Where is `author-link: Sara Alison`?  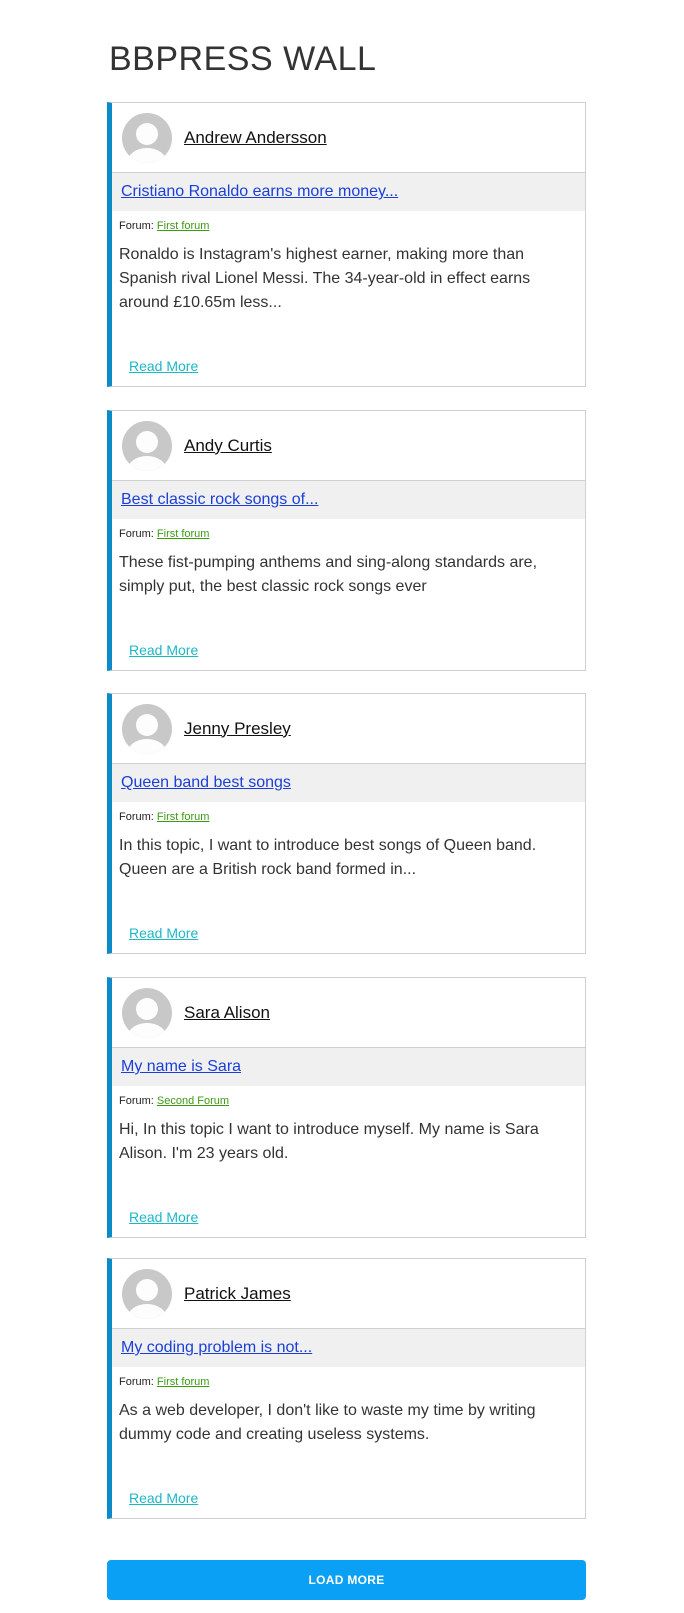 author-link: Sara Alison is located at coordinates (227, 1013).